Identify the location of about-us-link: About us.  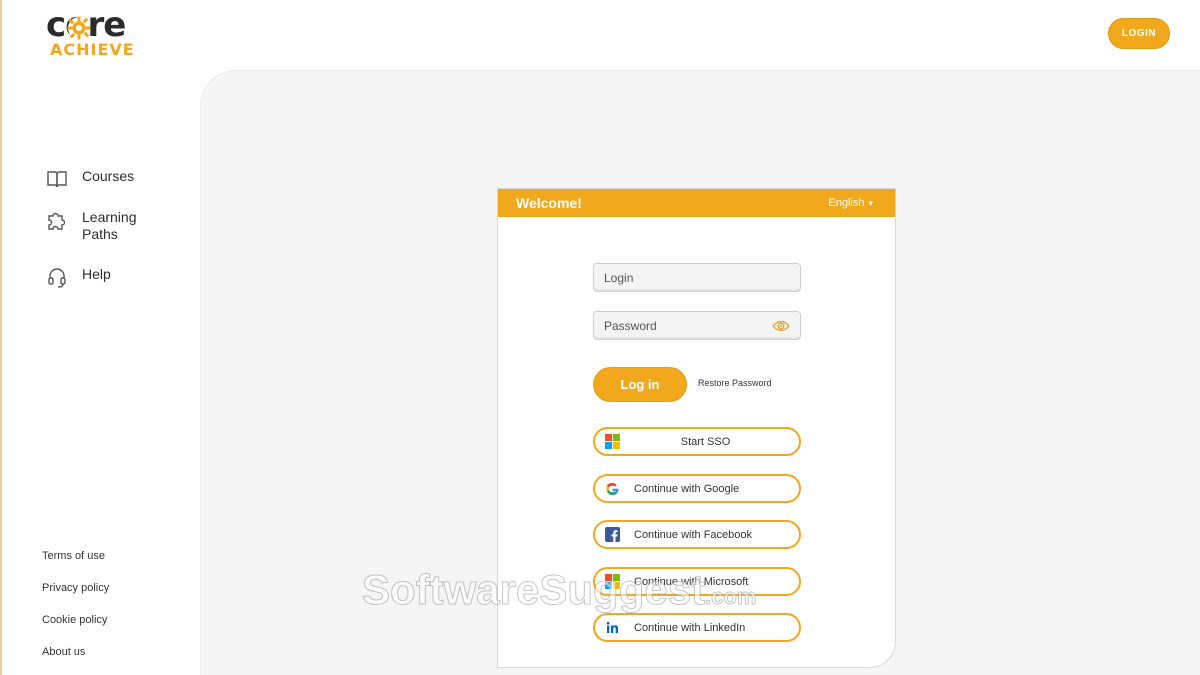
(75, 659).